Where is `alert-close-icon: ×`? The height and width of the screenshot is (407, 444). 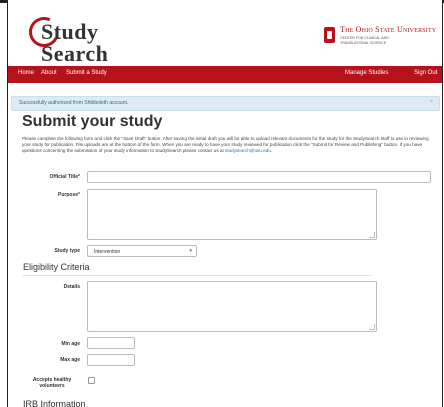
alert-close-icon: × is located at coordinates (431, 102).